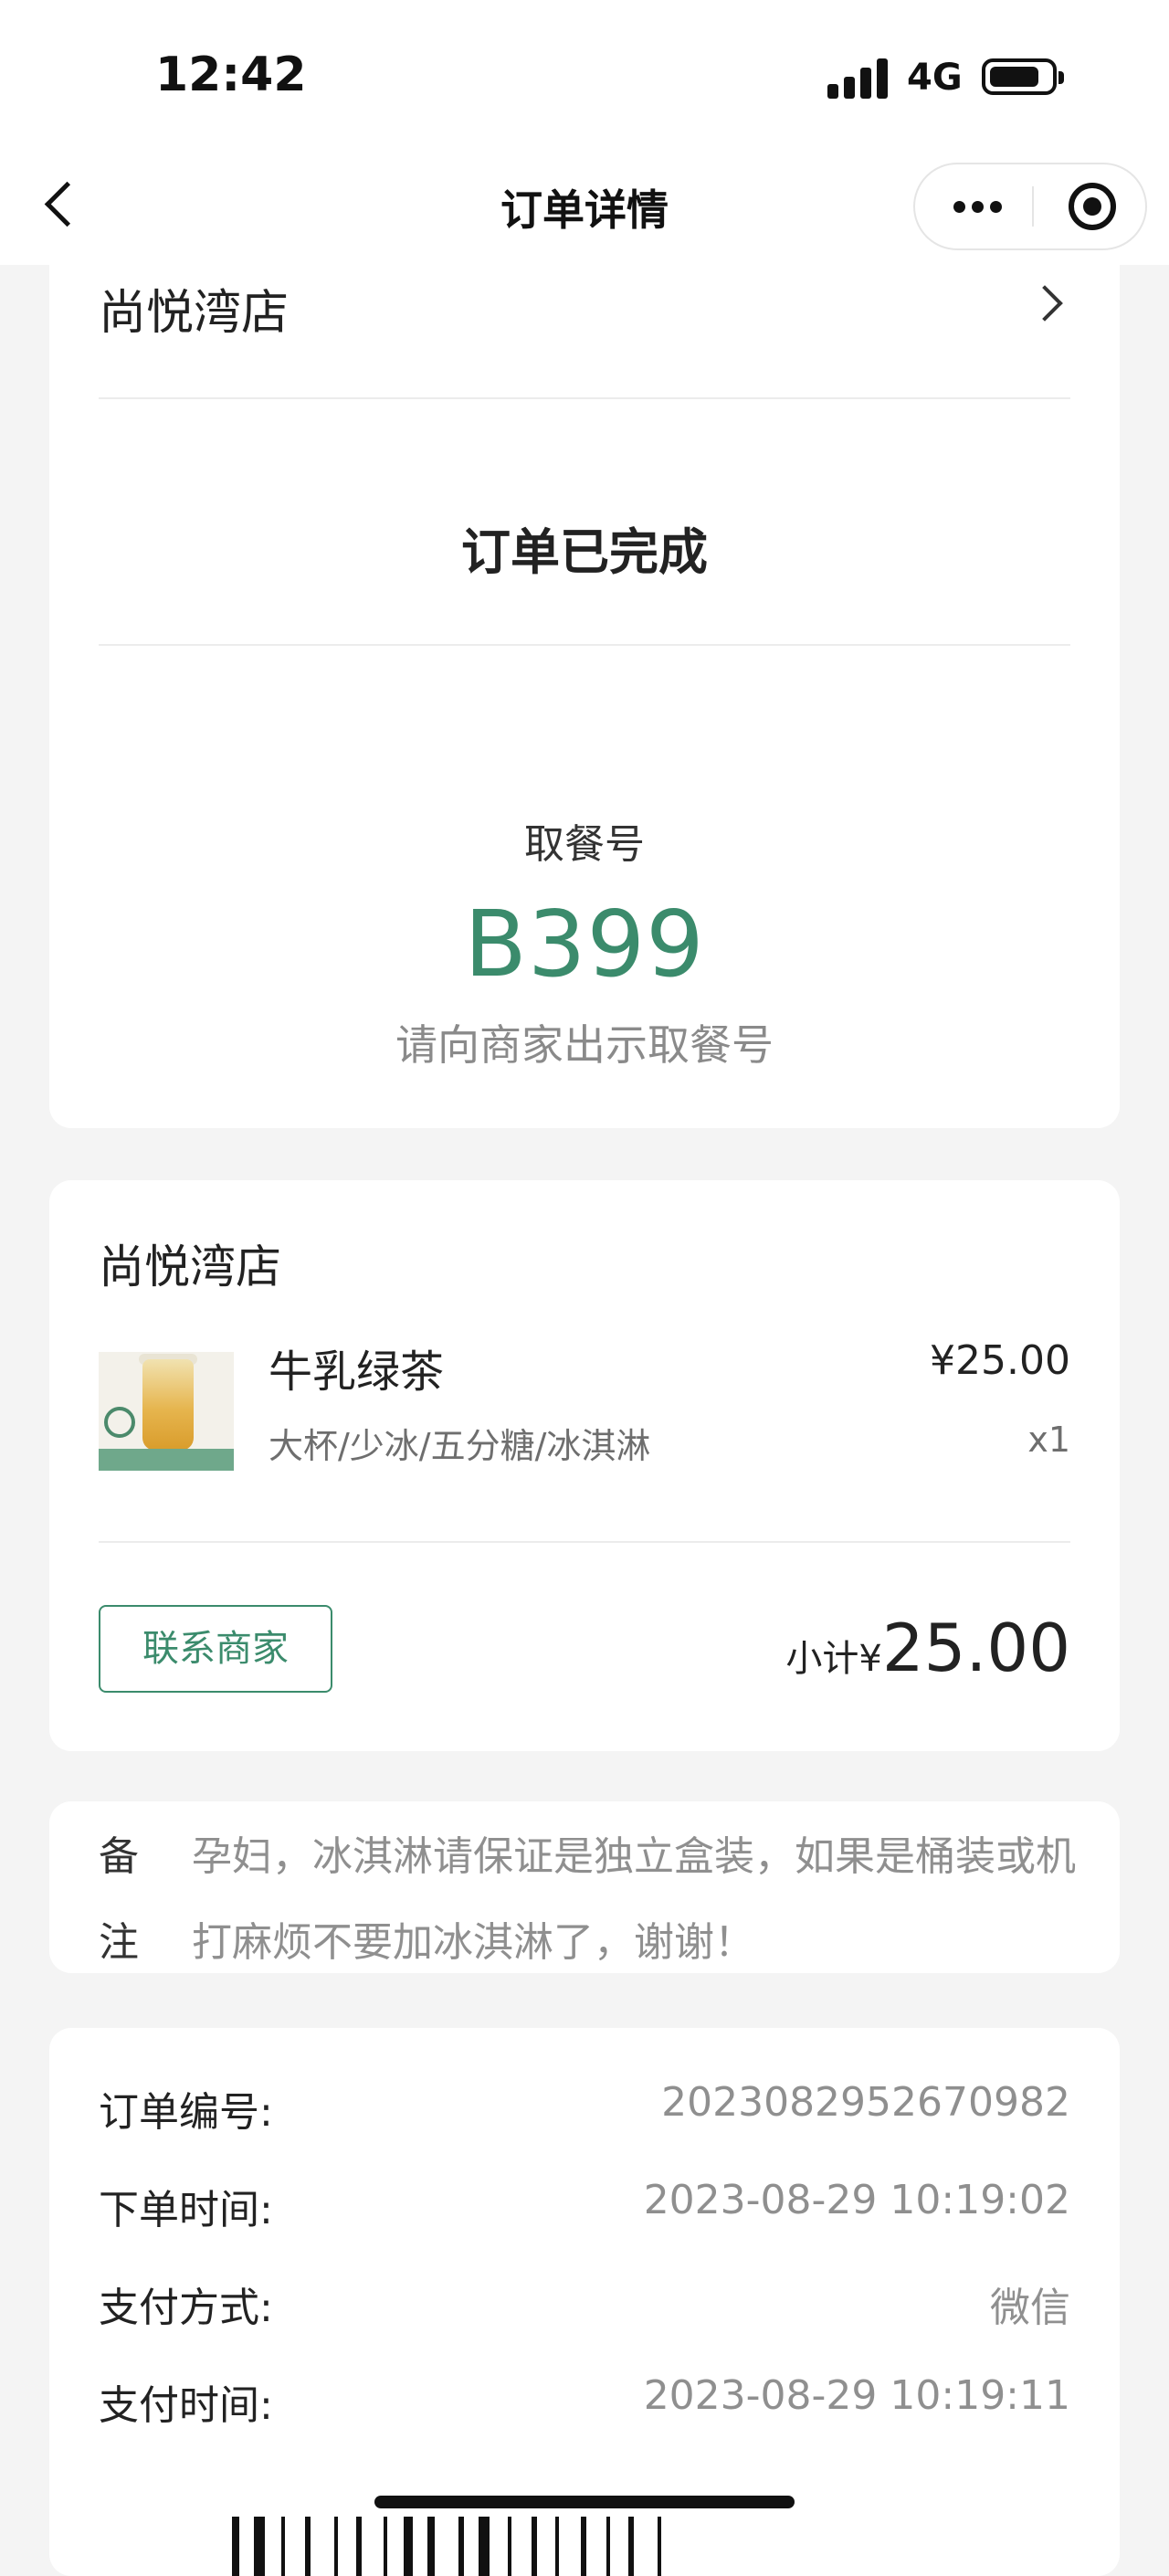  I want to click on item-name: 牛乳绿茶, so click(357, 1372).